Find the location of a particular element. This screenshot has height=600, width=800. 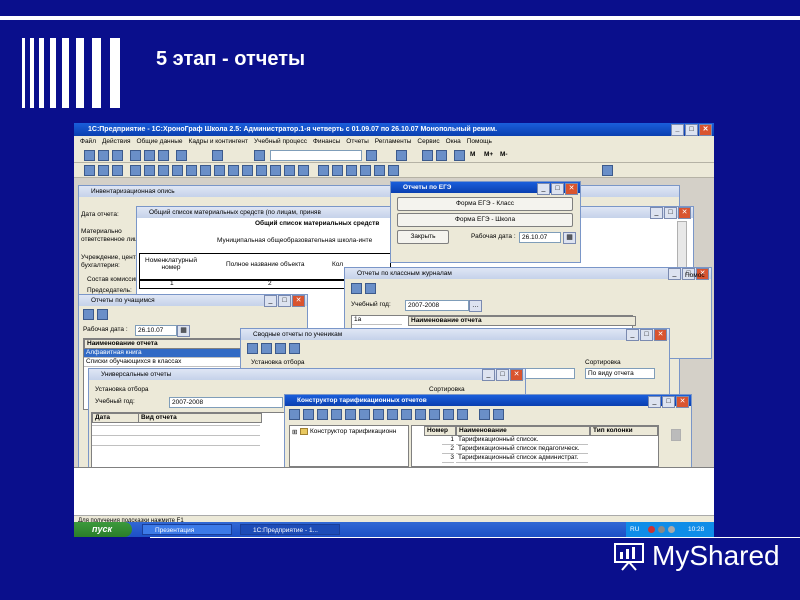

menu-common-data: Общие данные is located at coordinates (159, 141).